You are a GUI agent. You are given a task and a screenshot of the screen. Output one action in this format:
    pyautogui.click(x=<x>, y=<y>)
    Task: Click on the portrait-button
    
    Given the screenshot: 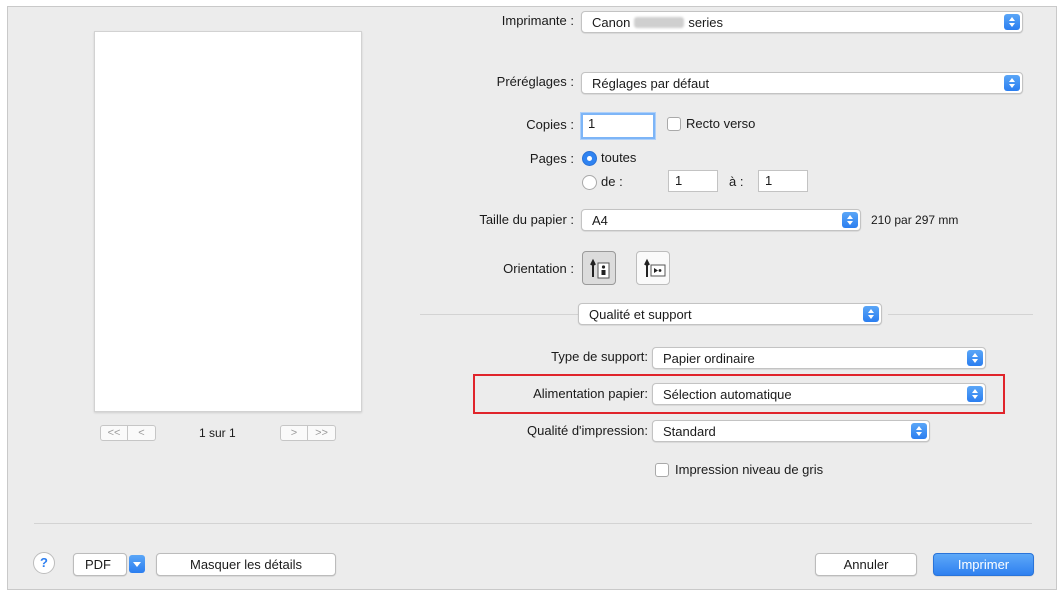 What is the action you would take?
    pyautogui.click(x=599, y=268)
    